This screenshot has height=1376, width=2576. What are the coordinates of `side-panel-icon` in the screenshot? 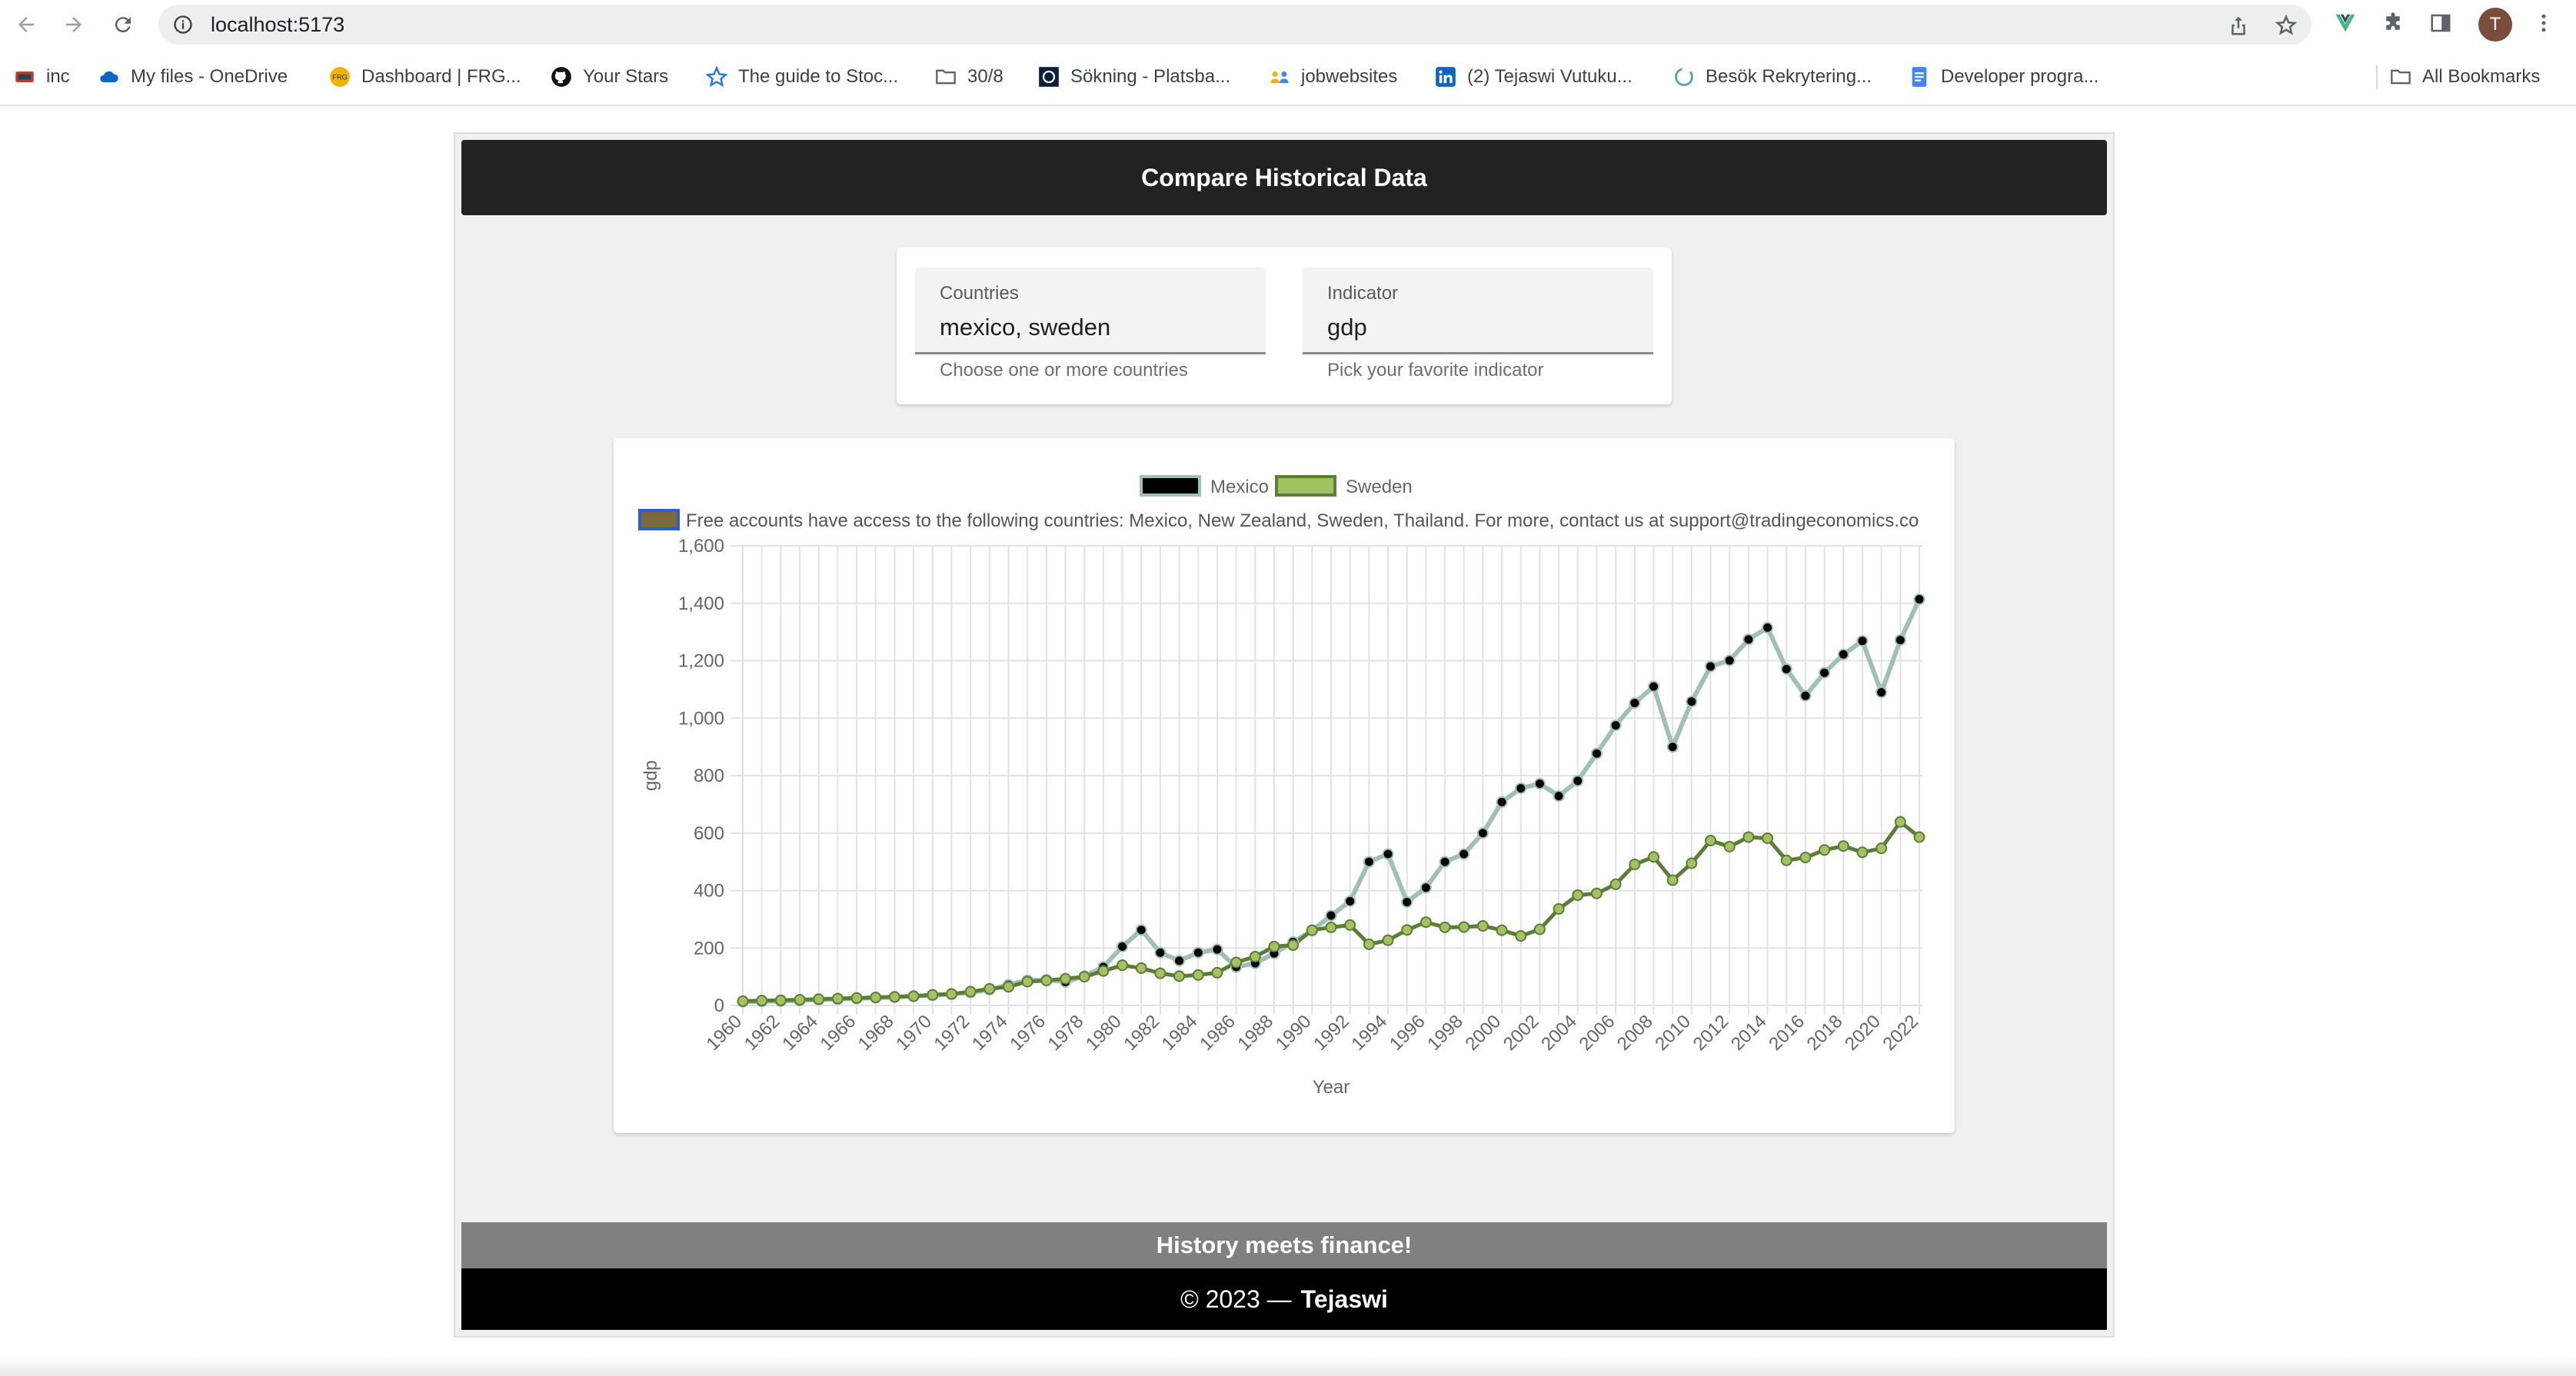 It's located at (2441, 23).